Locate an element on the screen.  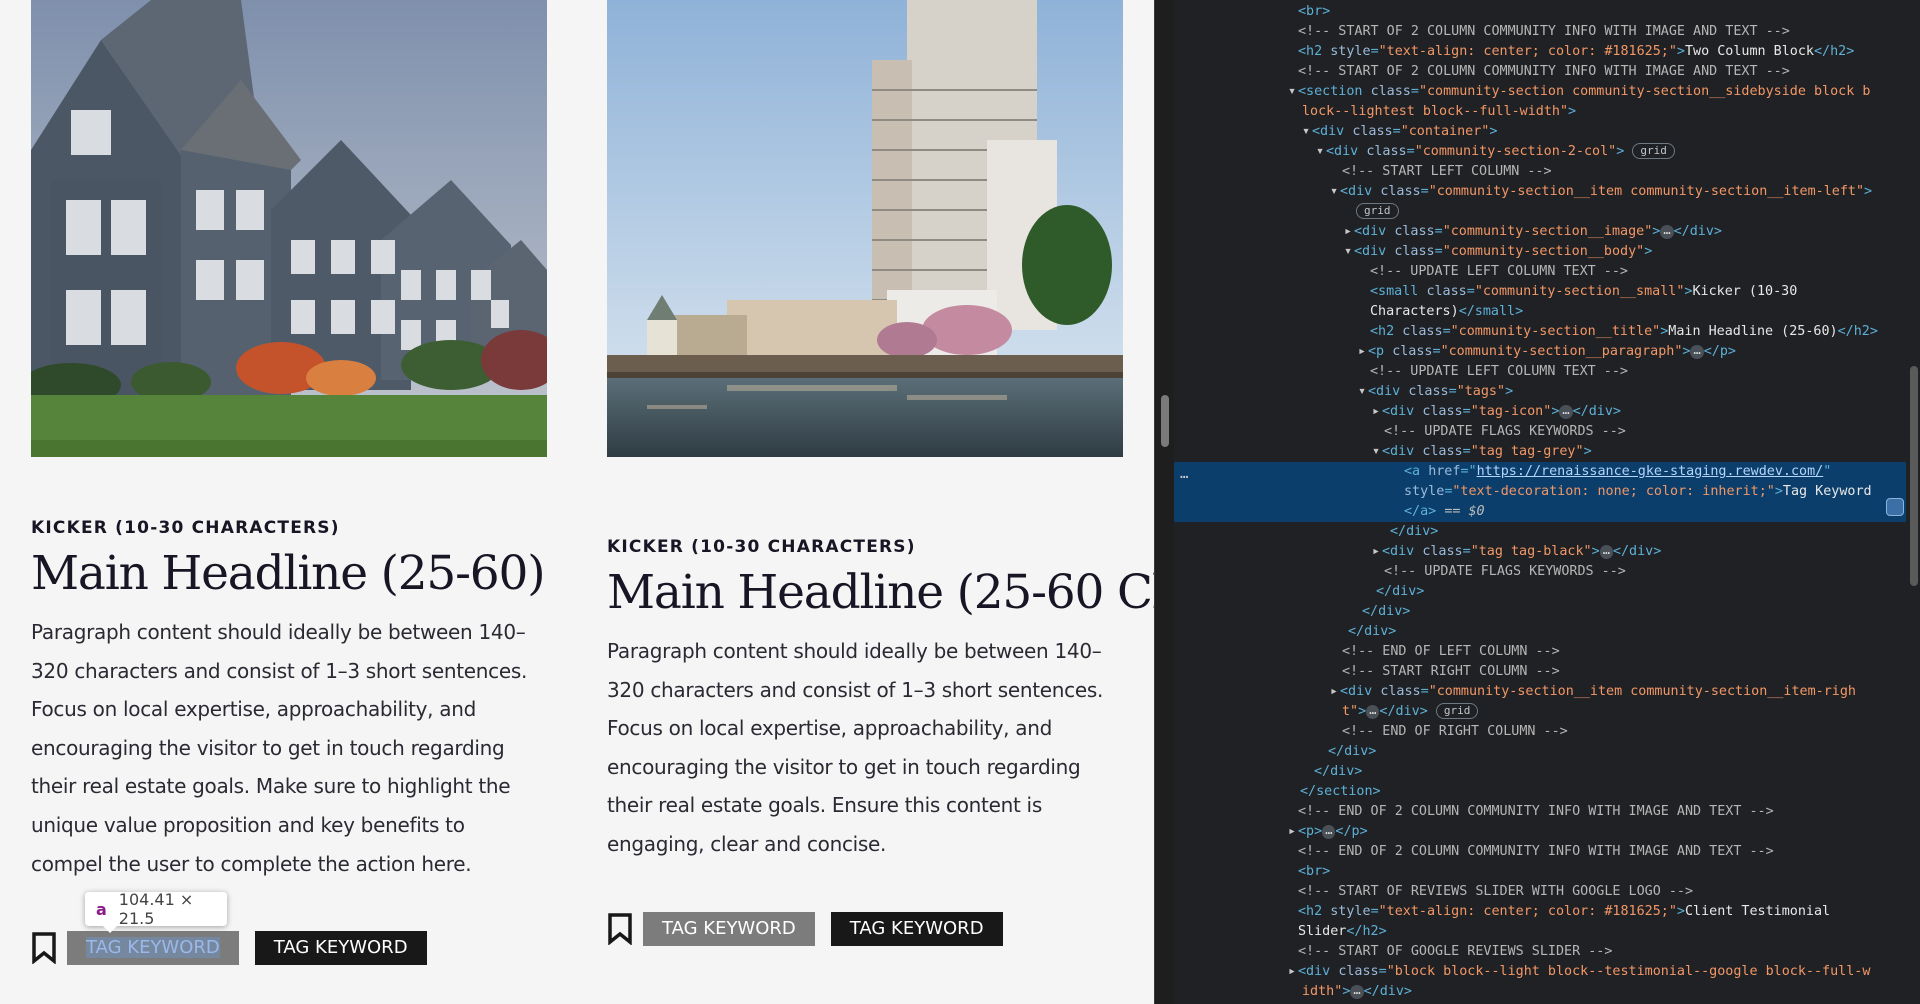
dom-comment: <!-- START RIGHT COLUMN --> is located at coordinates (1540, 672).